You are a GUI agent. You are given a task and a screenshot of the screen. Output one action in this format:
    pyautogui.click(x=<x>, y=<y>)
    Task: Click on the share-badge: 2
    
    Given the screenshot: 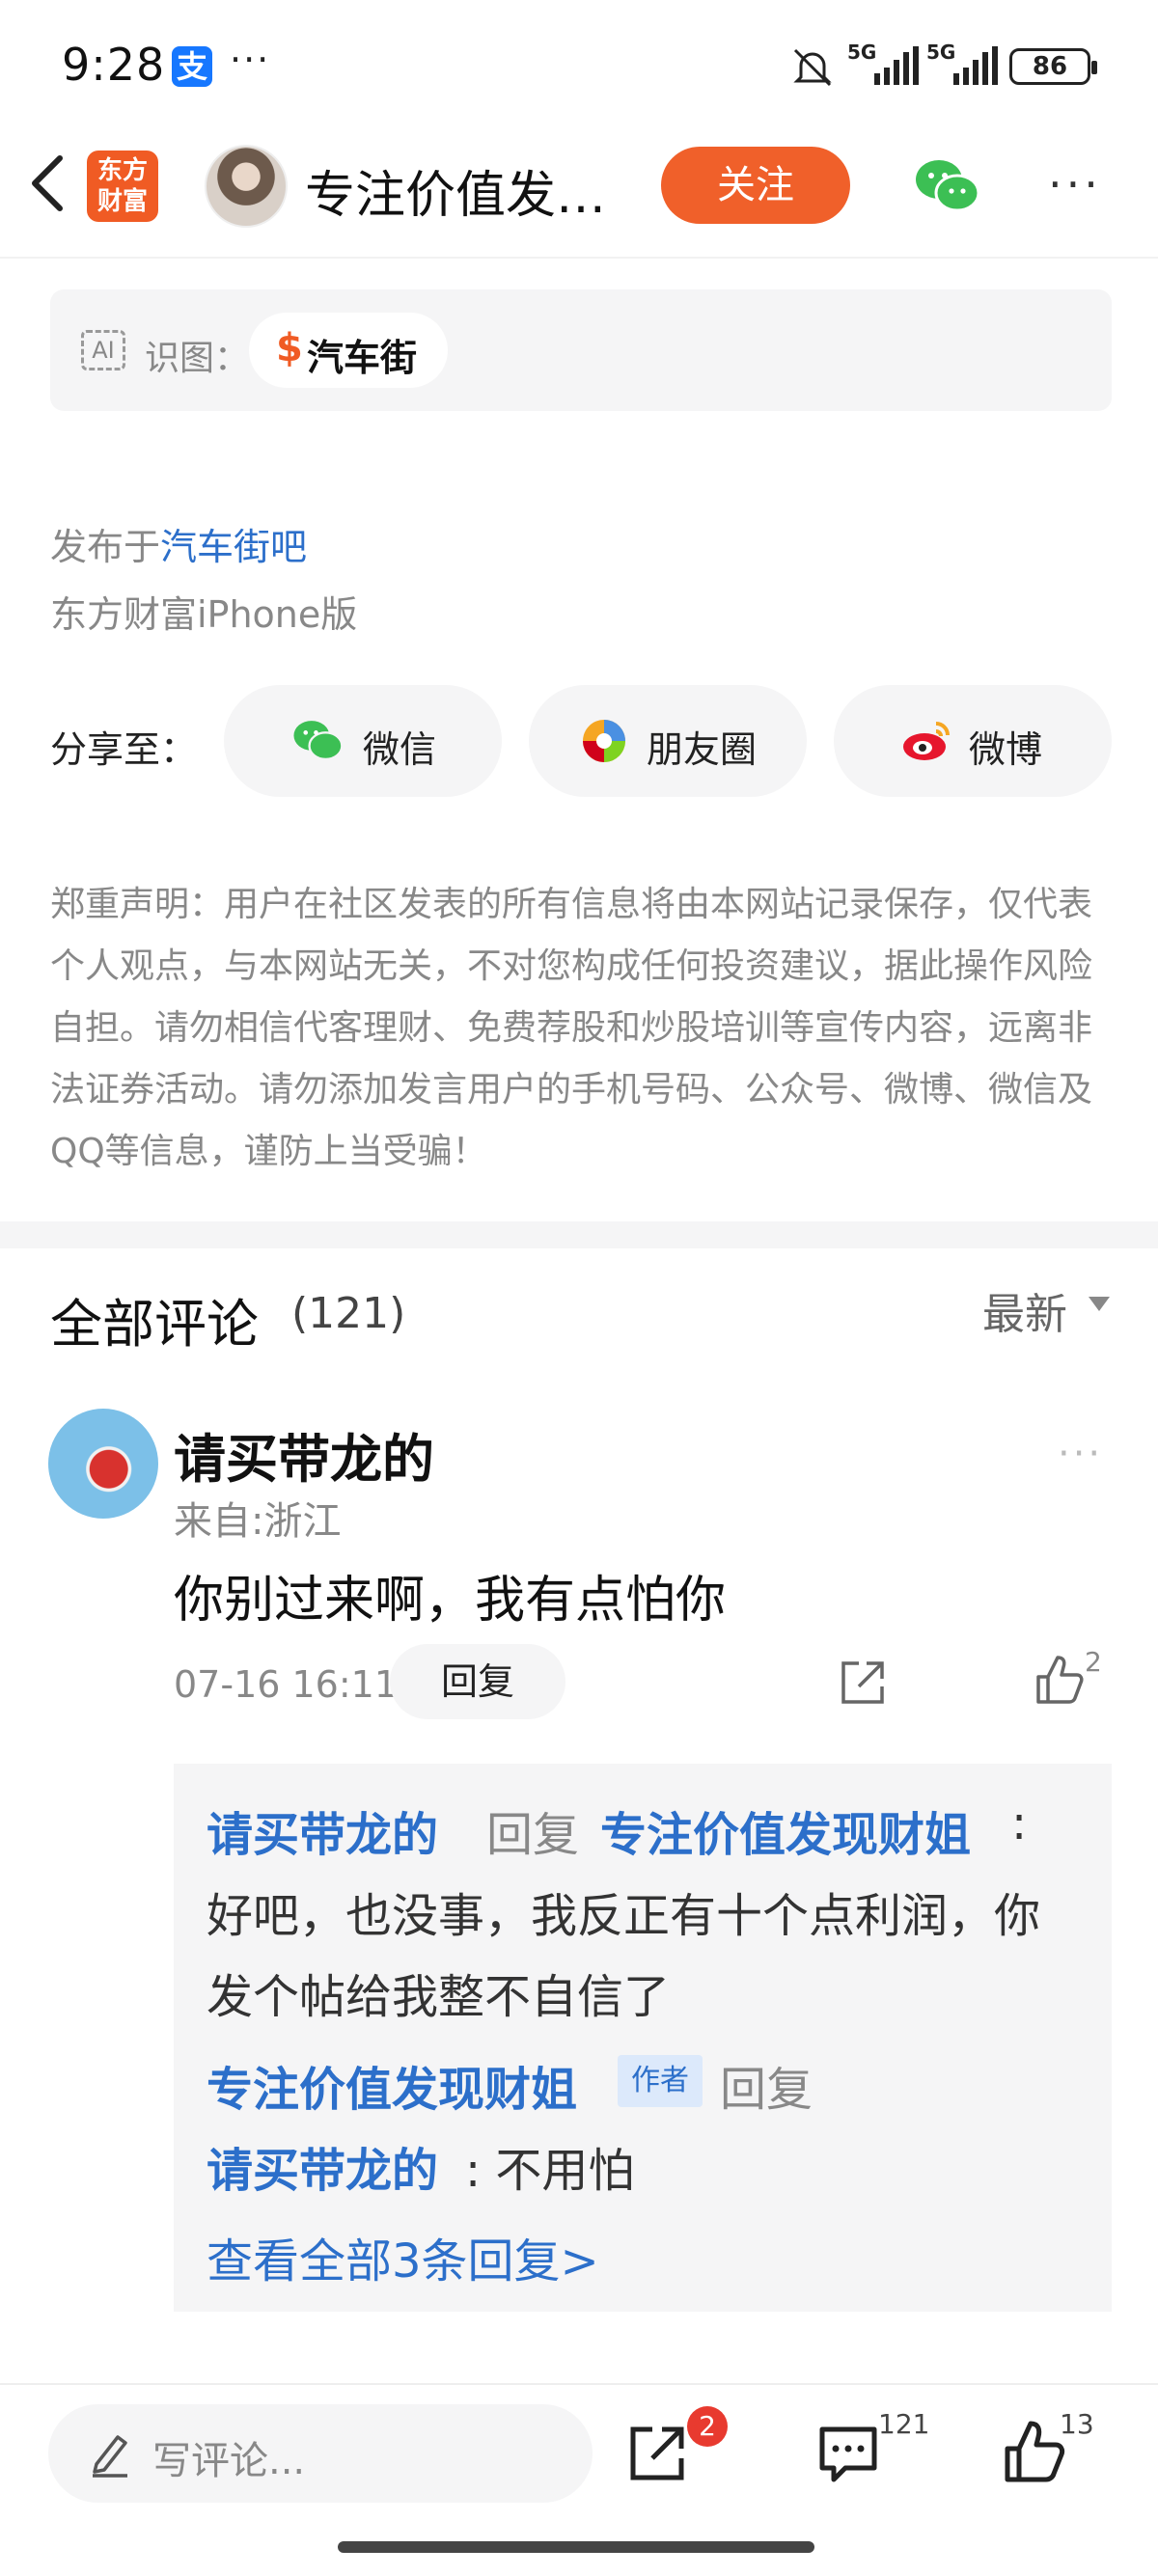 What is the action you would take?
    pyautogui.click(x=707, y=2427)
    